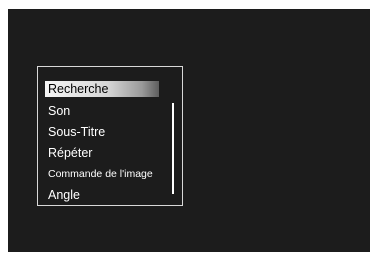 The width and height of the screenshot is (379, 263). What do you see at coordinates (102, 111) in the screenshot?
I see `menu-item-son: Son` at bounding box center [102, 111].